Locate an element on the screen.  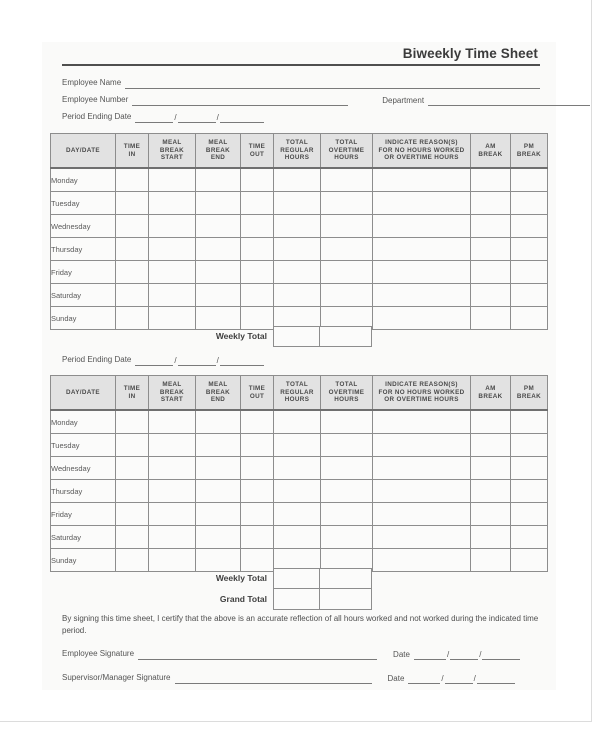
period-ending-date-input-2: / / is located at coordinates (199, 360).